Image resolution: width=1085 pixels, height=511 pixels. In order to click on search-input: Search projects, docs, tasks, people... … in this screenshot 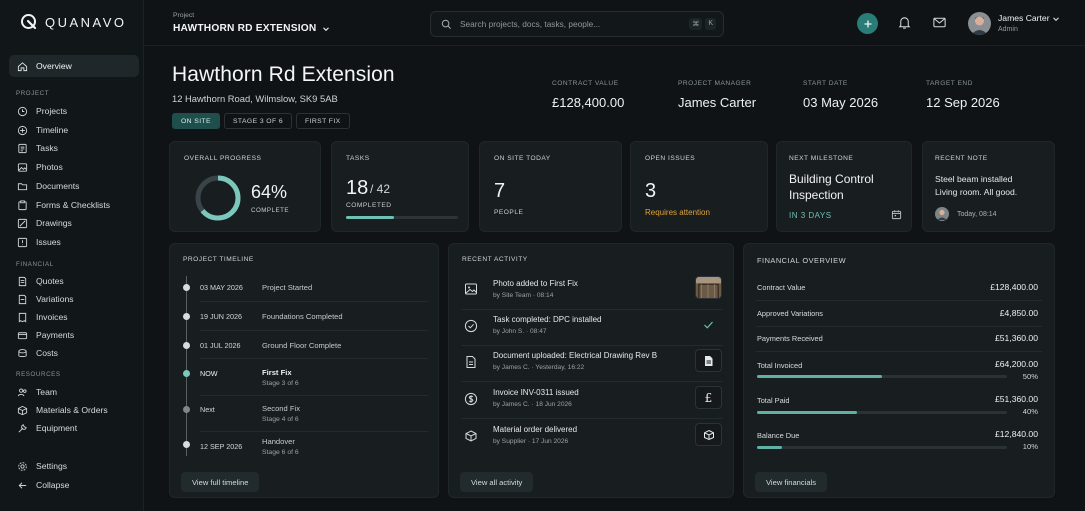, I will do `click(577, 24)`.